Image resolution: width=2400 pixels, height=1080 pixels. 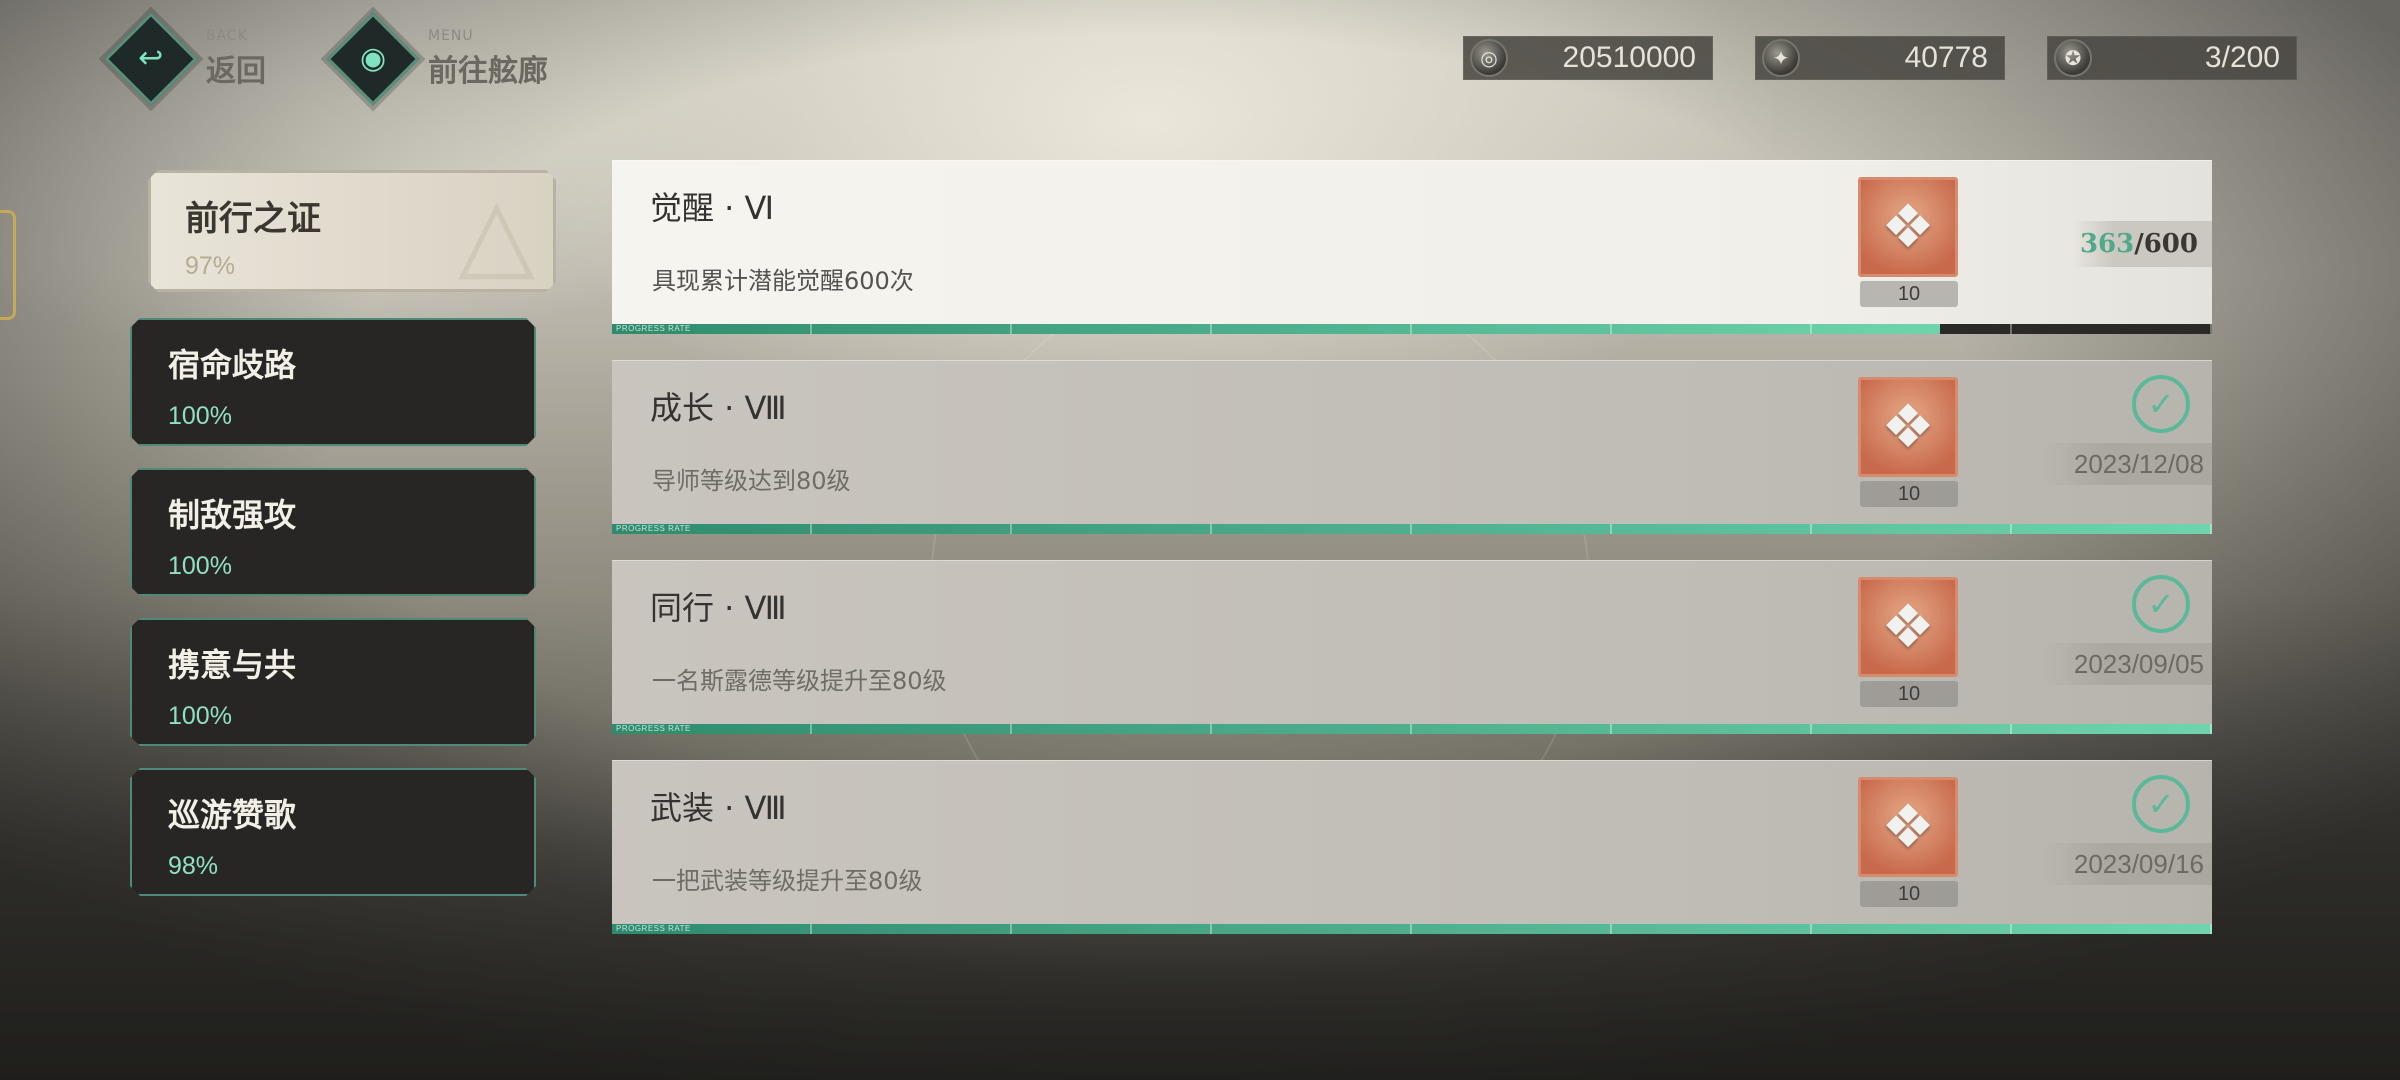 What do you see at coordinates (712, 208) in the screenshot?
I see `achievement-title: 觉醒 · Ⅵ` at bounding box center [712, 208].